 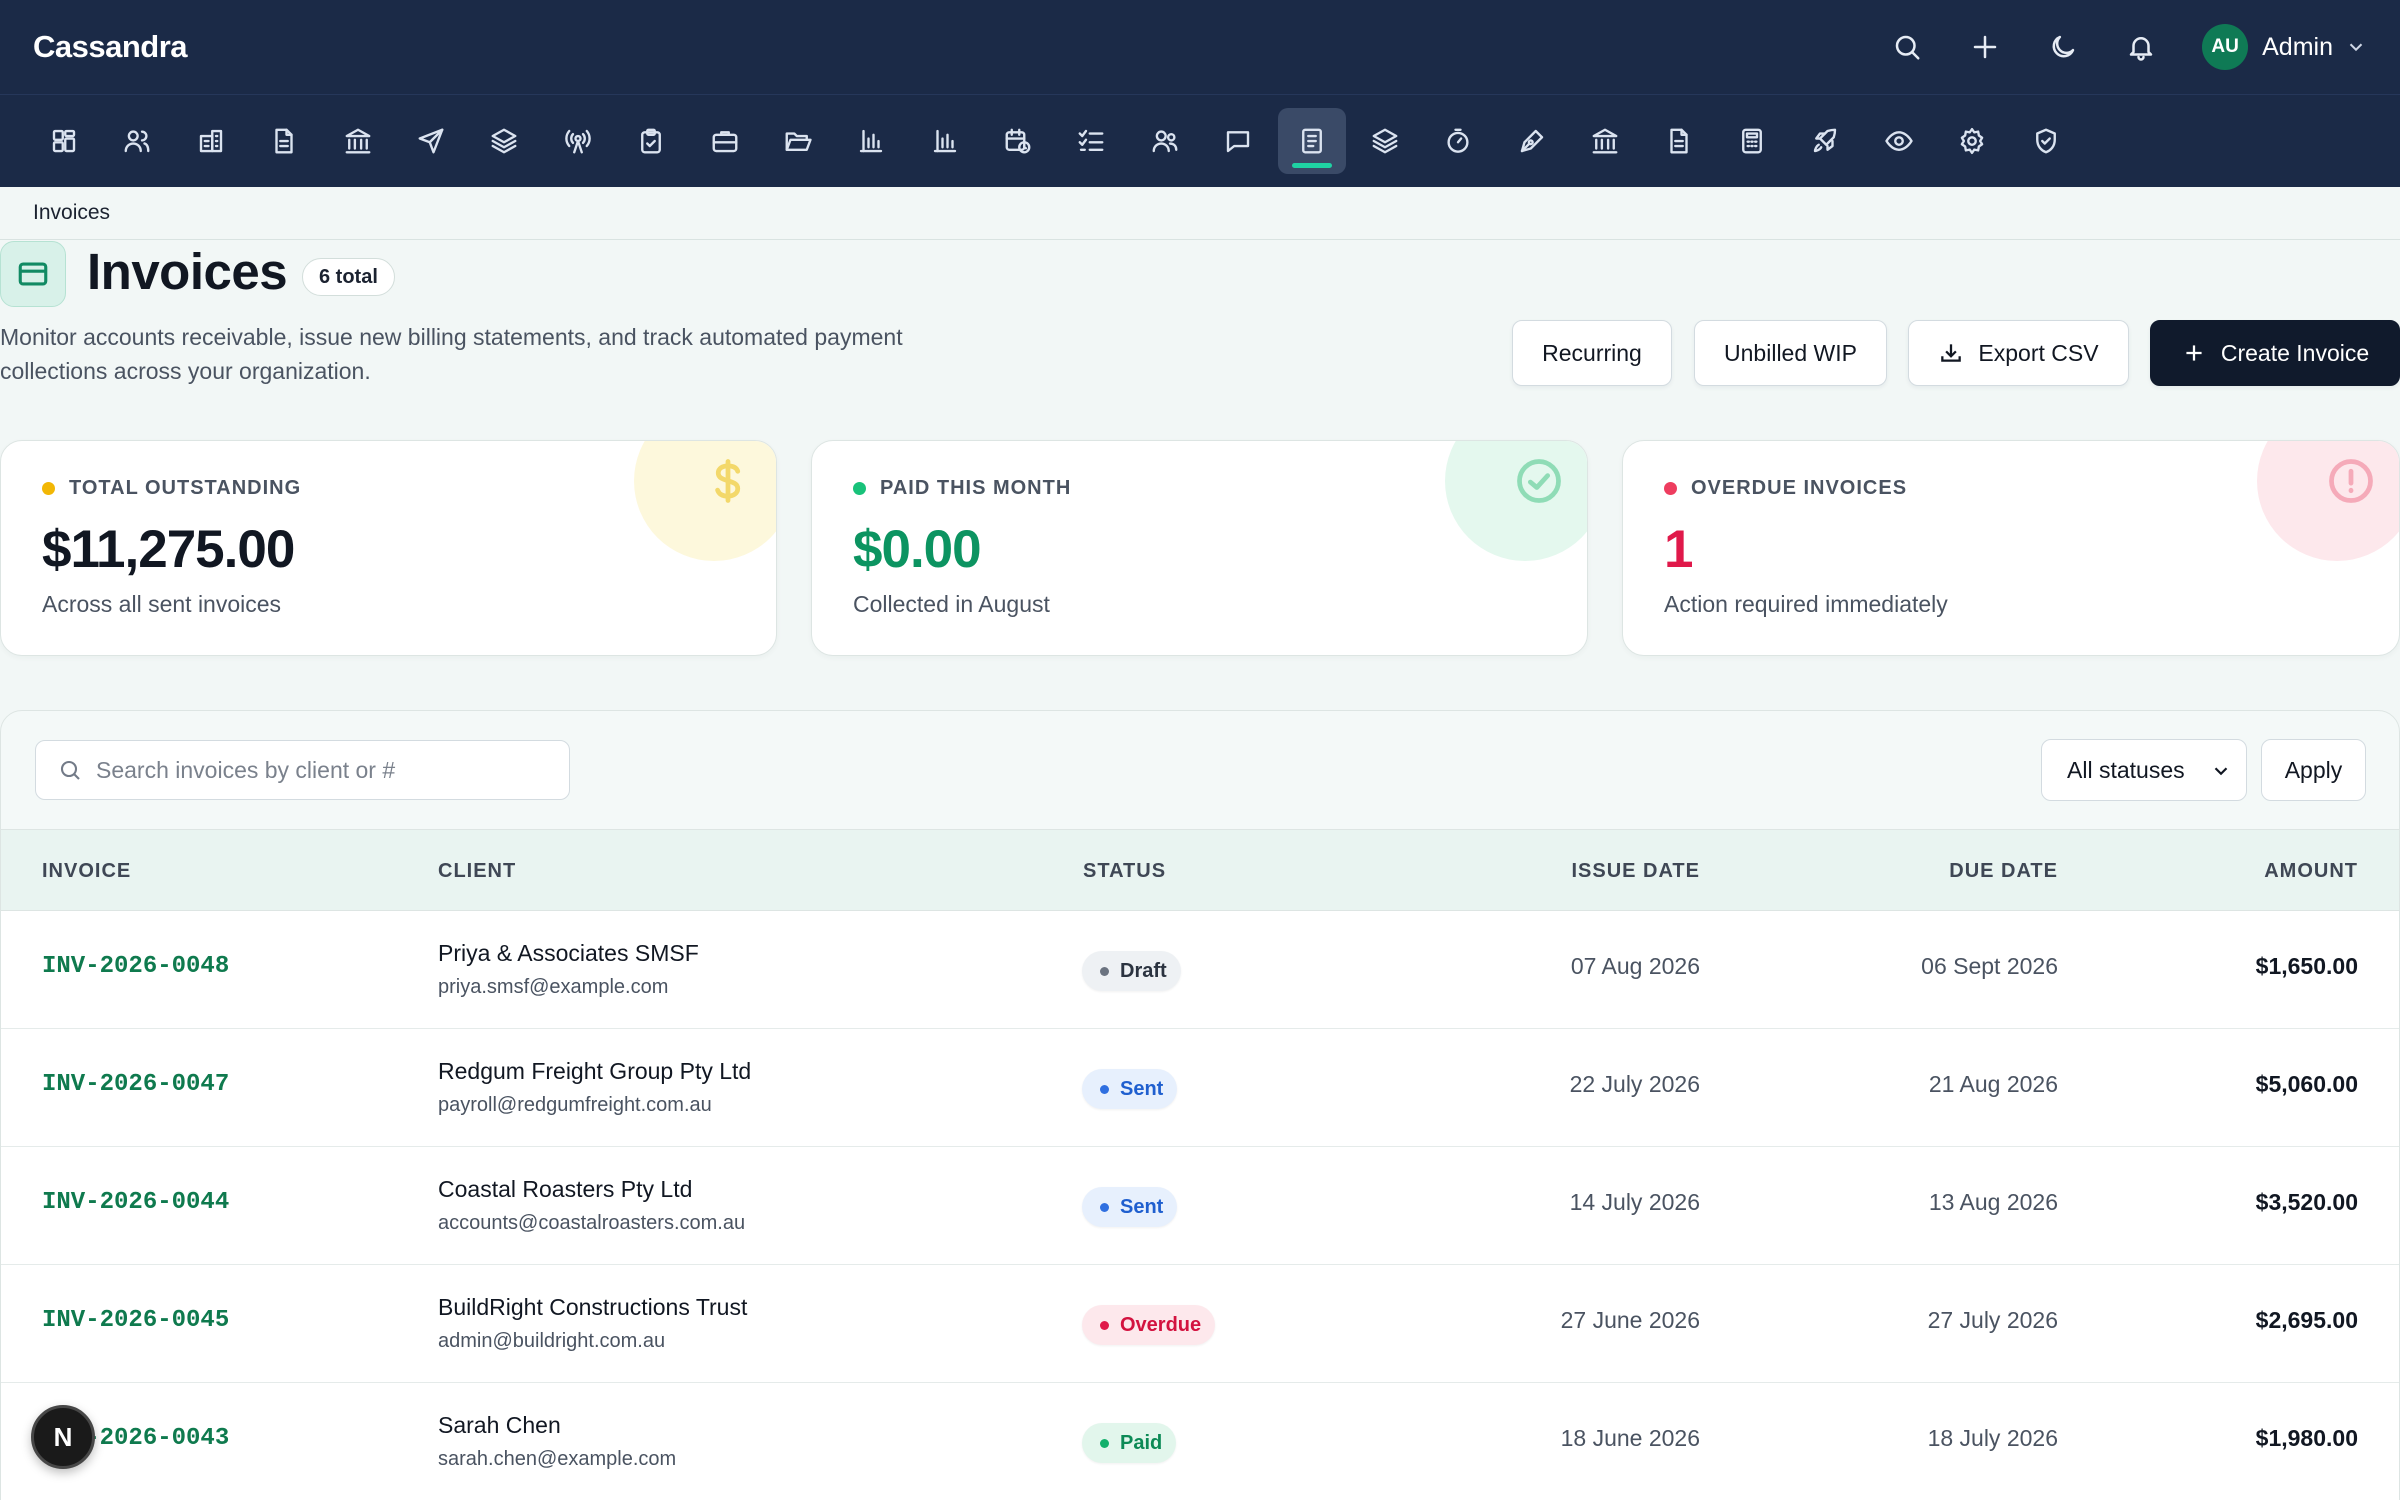 What do you see at coordinates (1238, 141) in the screenshot?
I see `message-icon` at bounding box center [1238, 141].